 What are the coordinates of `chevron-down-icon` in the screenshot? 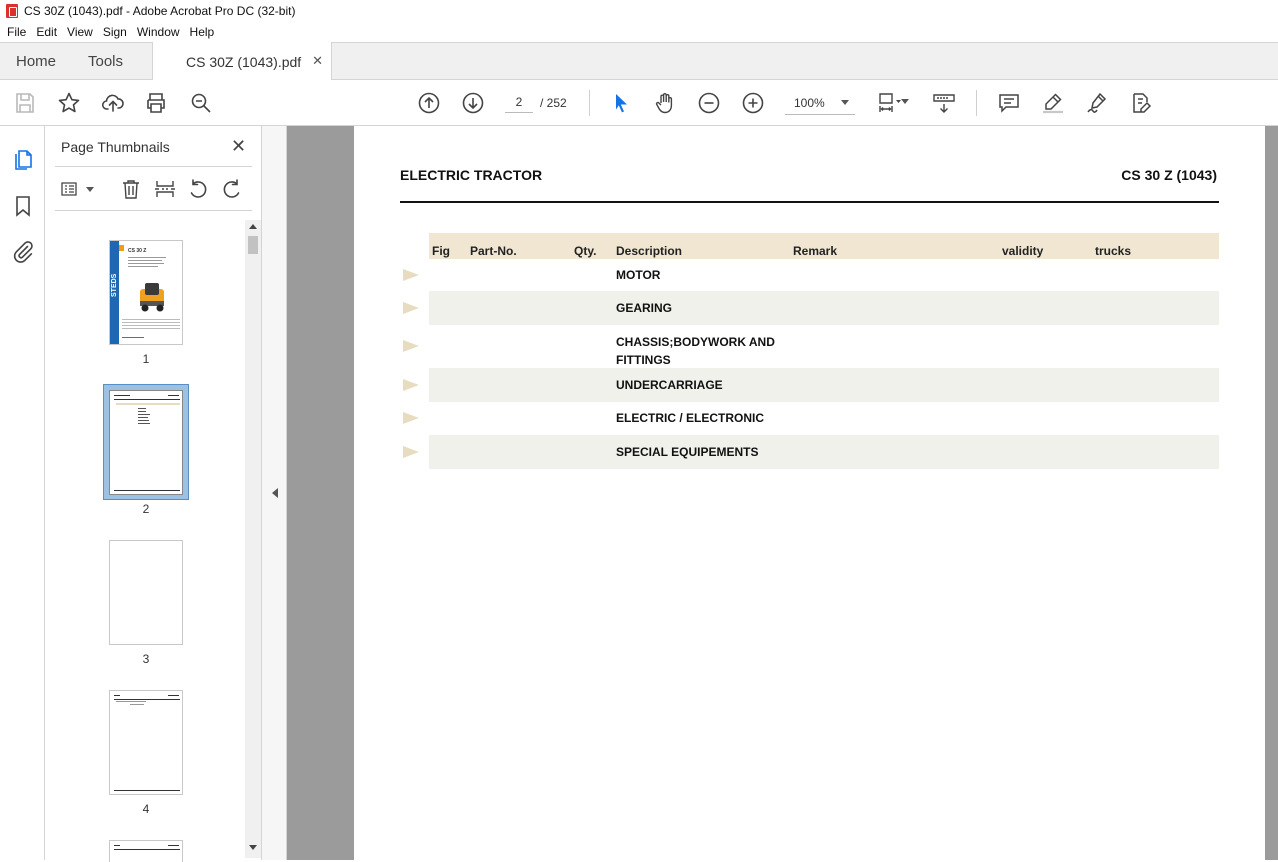 It's located at (90, 189).